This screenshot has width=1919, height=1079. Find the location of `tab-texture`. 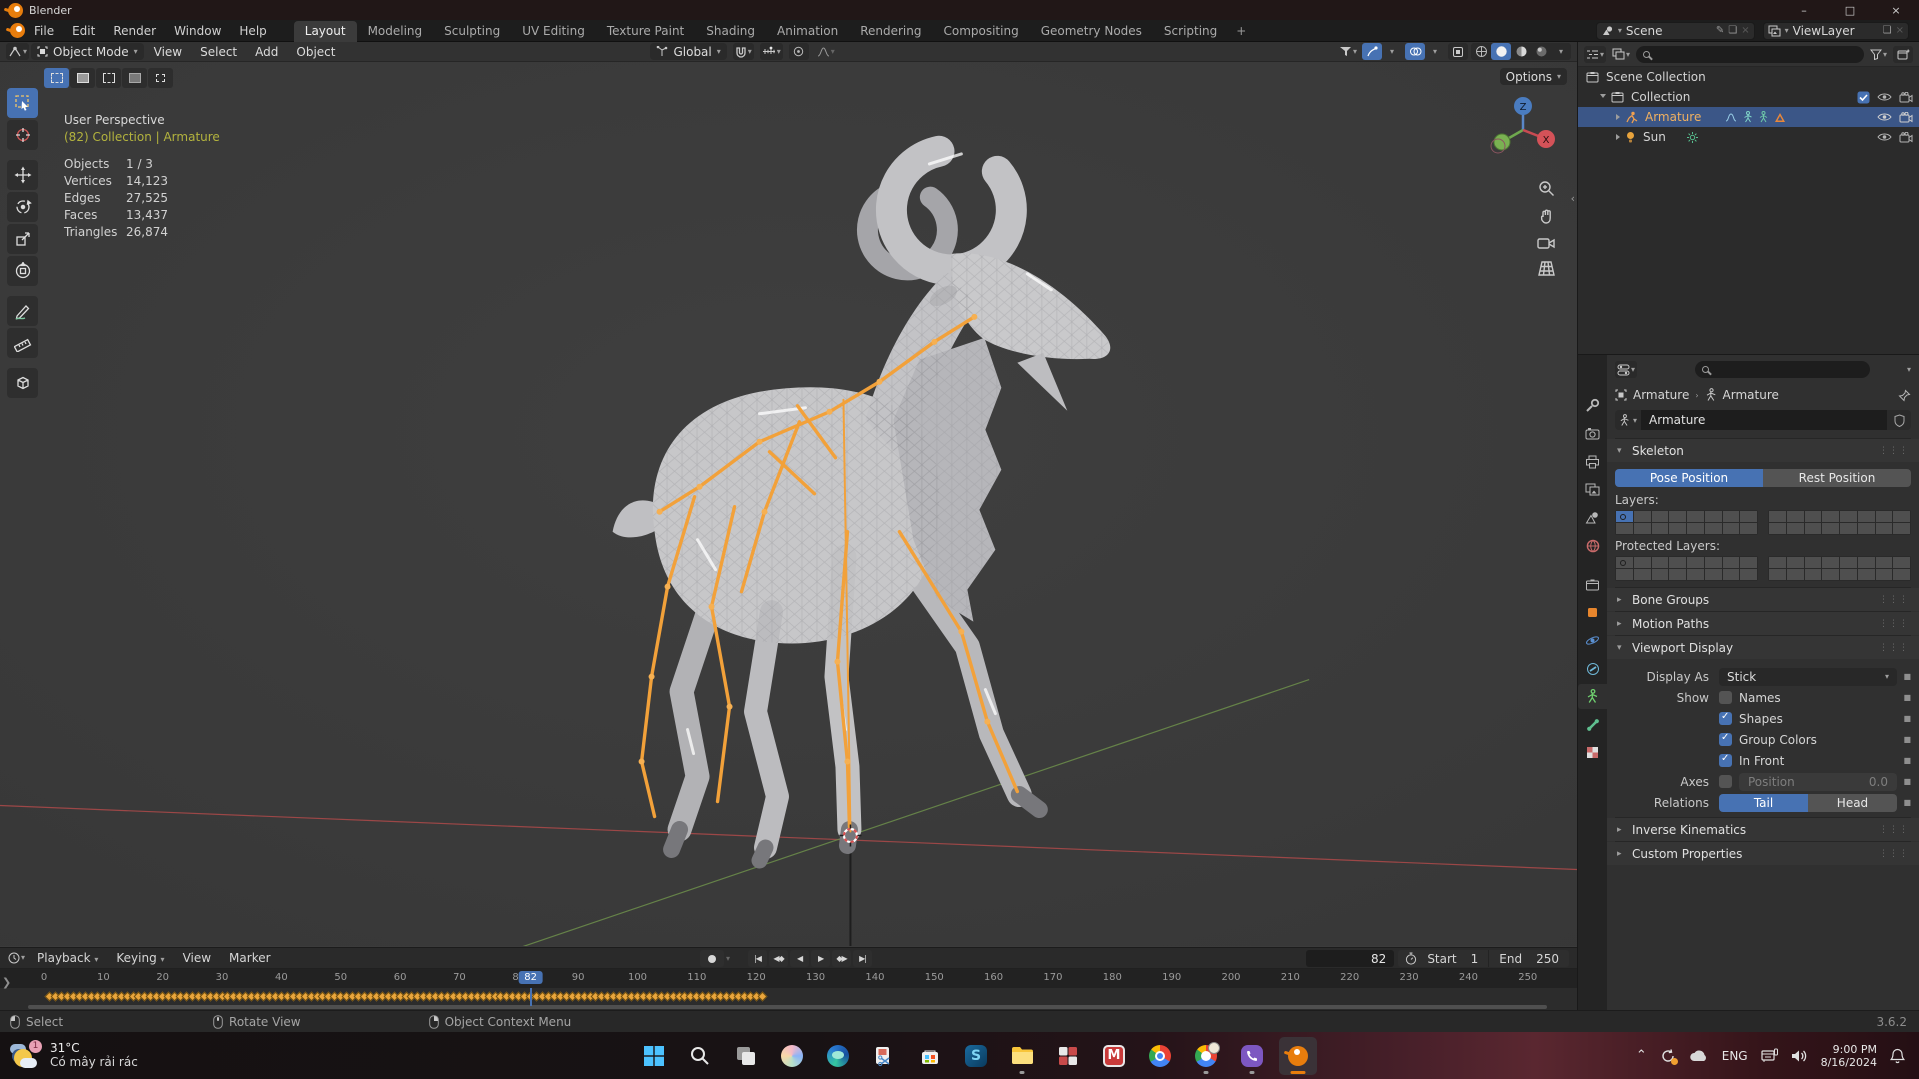

tab-texture is located at coordinates (1592, 752).